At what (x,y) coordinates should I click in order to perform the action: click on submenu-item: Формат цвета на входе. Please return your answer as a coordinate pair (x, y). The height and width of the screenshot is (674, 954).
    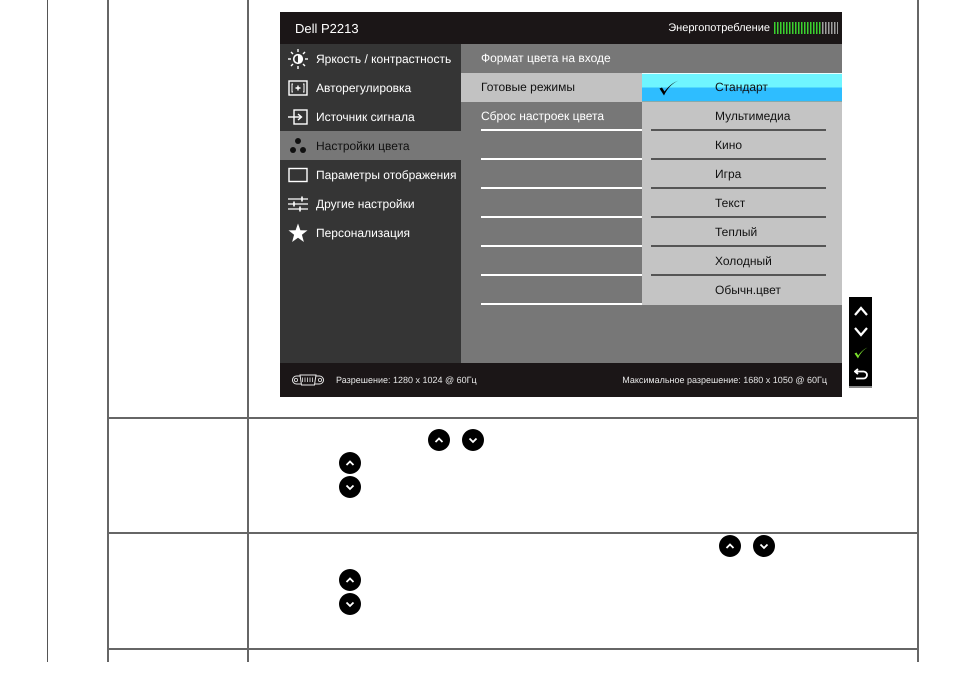
    Looking at the image, I should click on (551, 58).